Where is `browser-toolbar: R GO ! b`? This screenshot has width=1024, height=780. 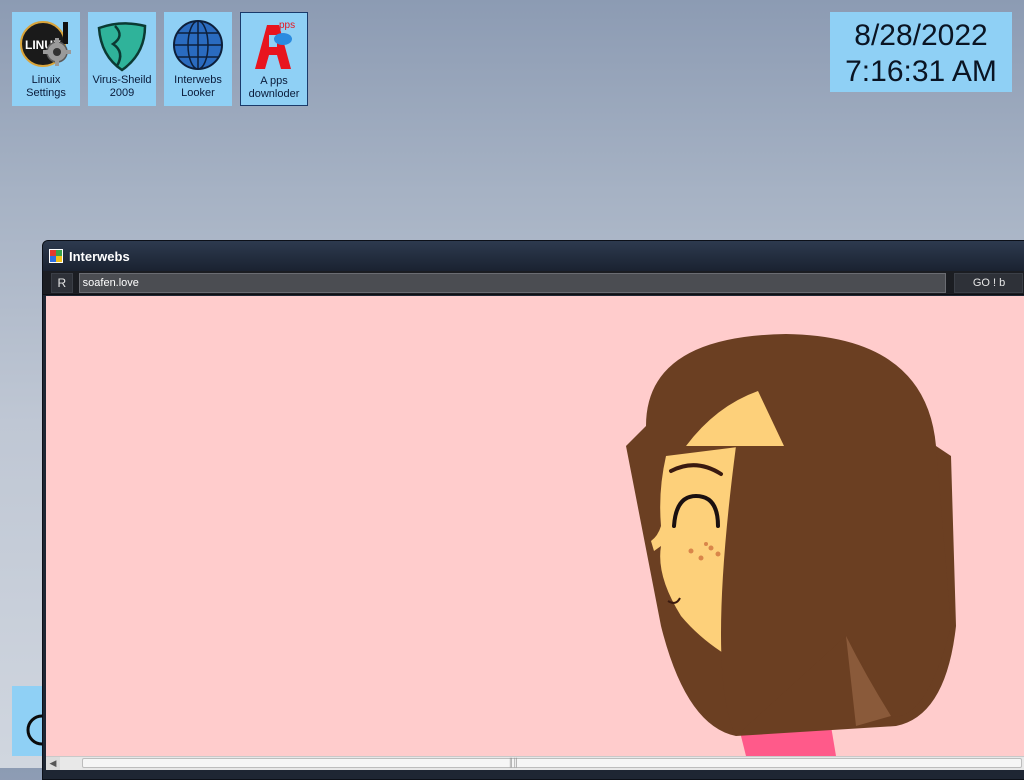
browser-toolbar: R GO ! b is located at coordinates (533, 283).